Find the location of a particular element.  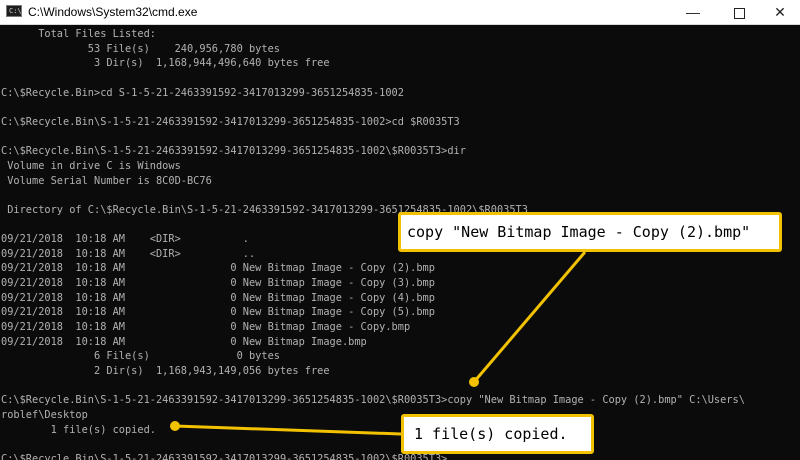

maximize-icon is located at coordinates (739, 13).